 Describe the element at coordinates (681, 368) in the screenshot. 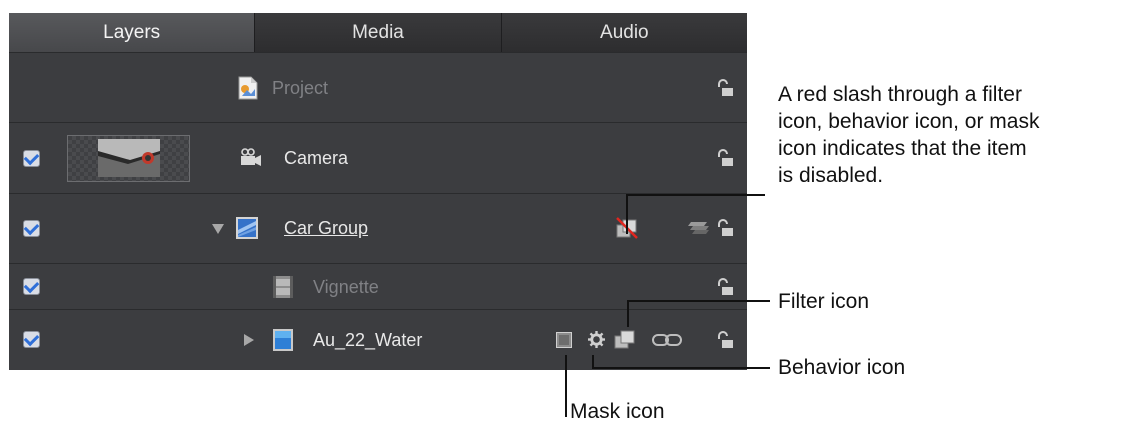

I see `callout-line-behavior-horizontal` at that location.